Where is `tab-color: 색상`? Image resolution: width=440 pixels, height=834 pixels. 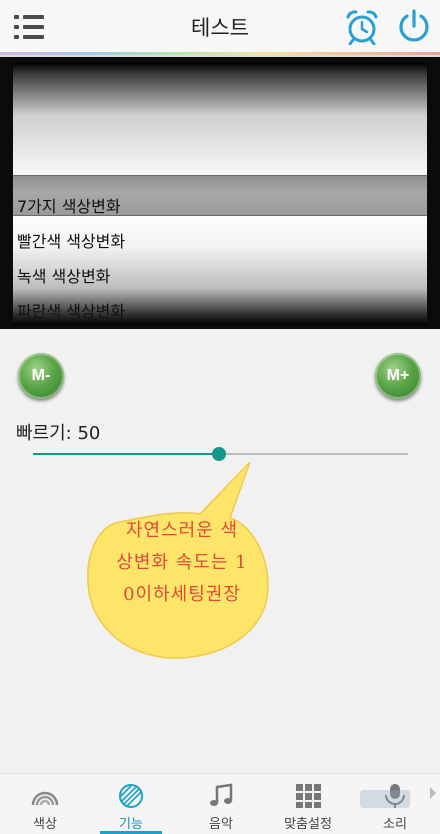 tab-color: 색상 is located at coordinates (45, 804).